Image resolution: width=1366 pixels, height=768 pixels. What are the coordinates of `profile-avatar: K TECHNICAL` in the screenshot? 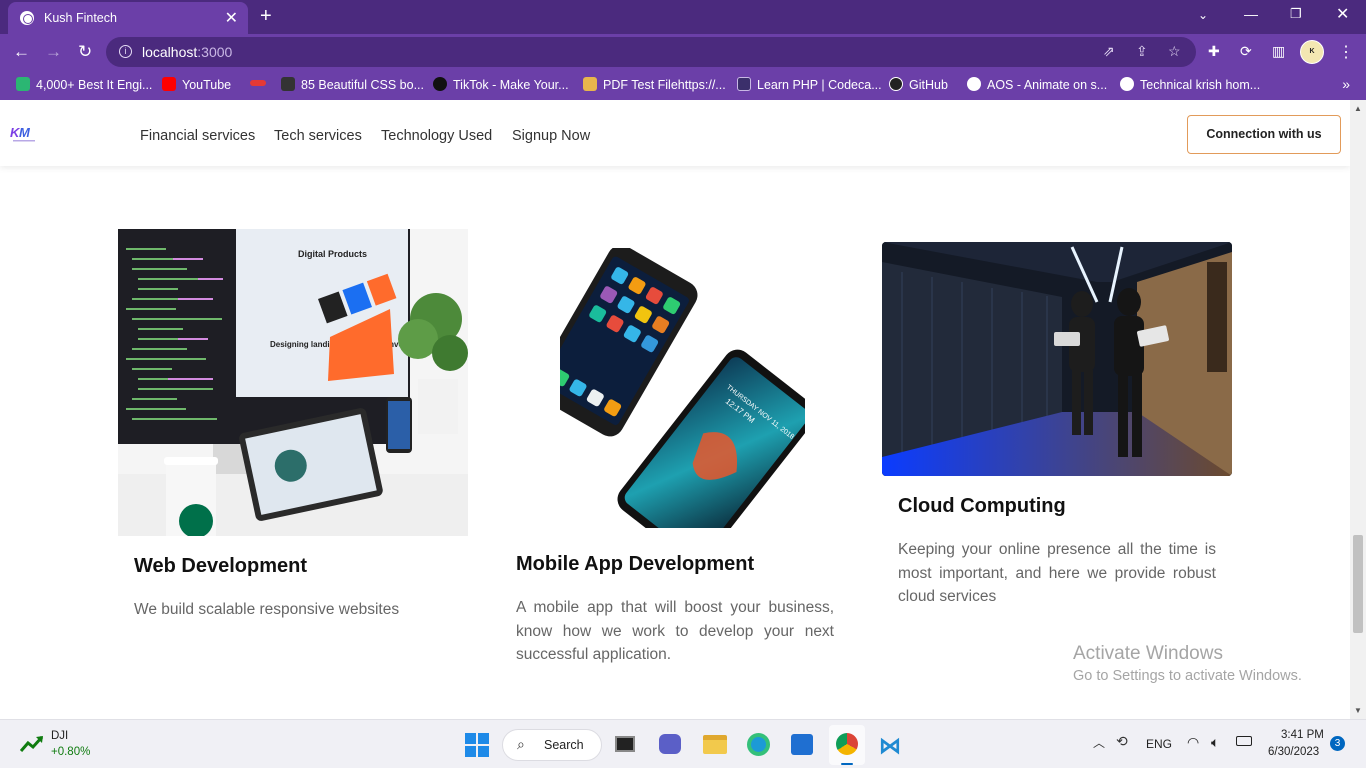 It's located at (1320, 58).